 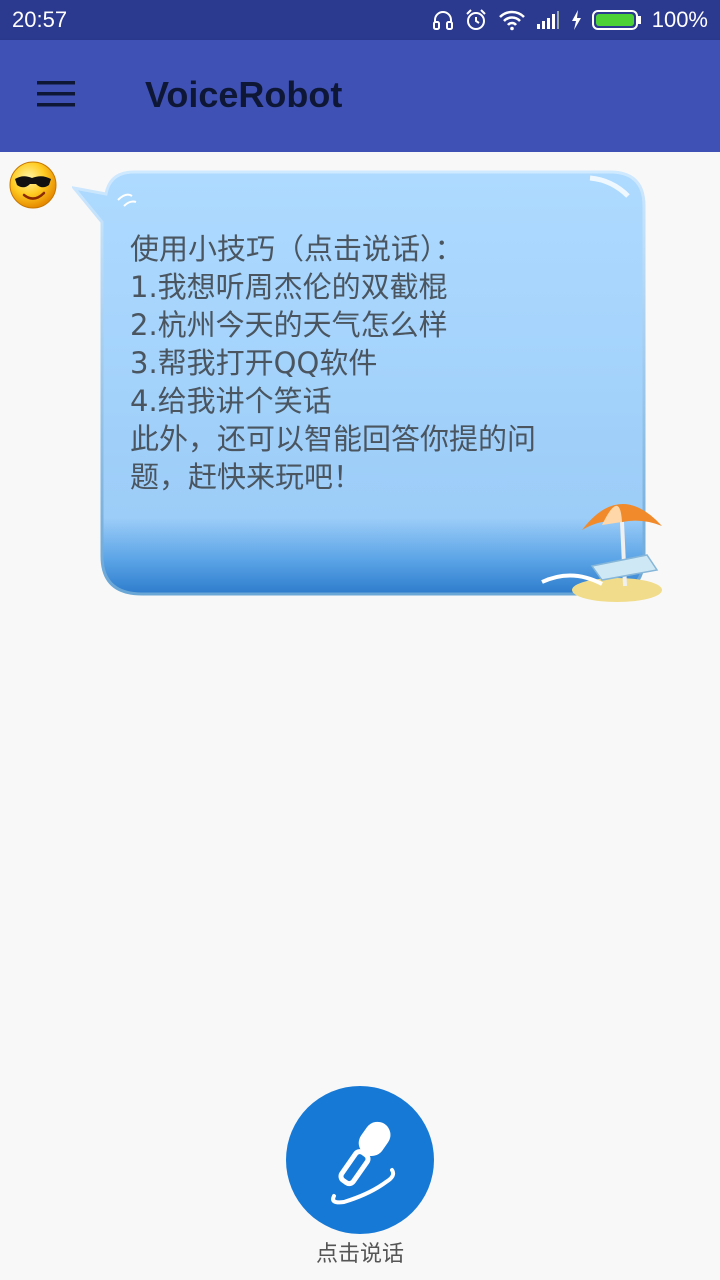 What do you see at coordinates (359, 1254) in the screenshot?
I see `voice-button-label: 点击说话` at bounding box center [359, 1254].